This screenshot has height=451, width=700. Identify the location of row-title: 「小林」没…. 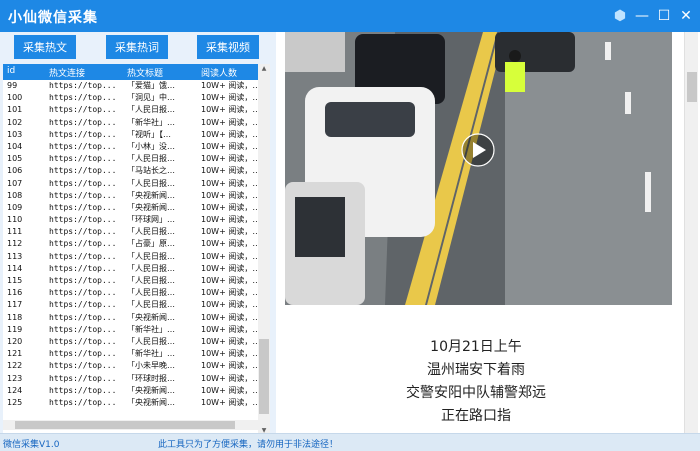
(151, 146).